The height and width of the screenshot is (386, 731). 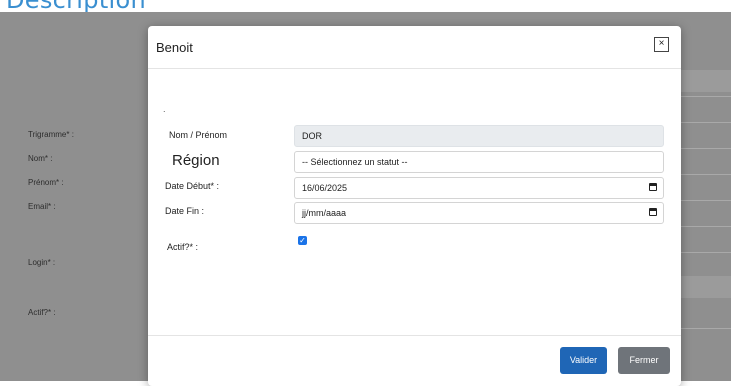 What do you see at coordinates (51, 134) in the screenshot?
I see `background-label-trigramme: Trigramme* :` at bounding box center [51, 134].